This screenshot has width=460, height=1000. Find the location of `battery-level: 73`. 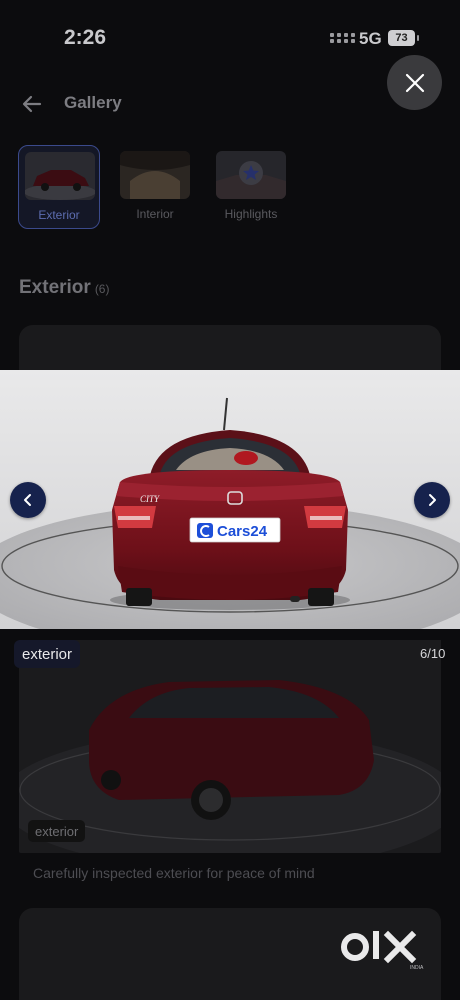

battery-level: 73 is located at coordinates (401, 38).